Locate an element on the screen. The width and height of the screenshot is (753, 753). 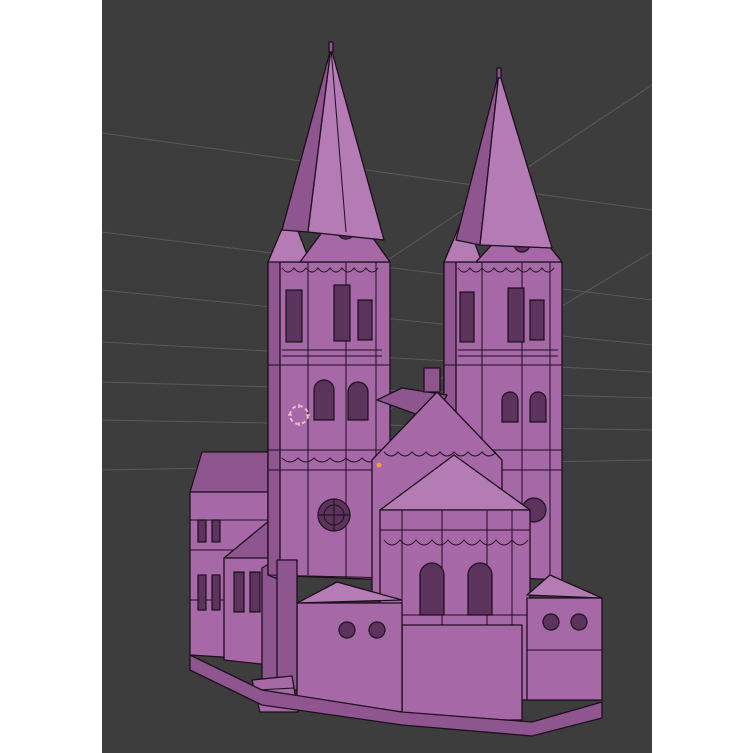
right-spire is located at coordinates (503, 165).